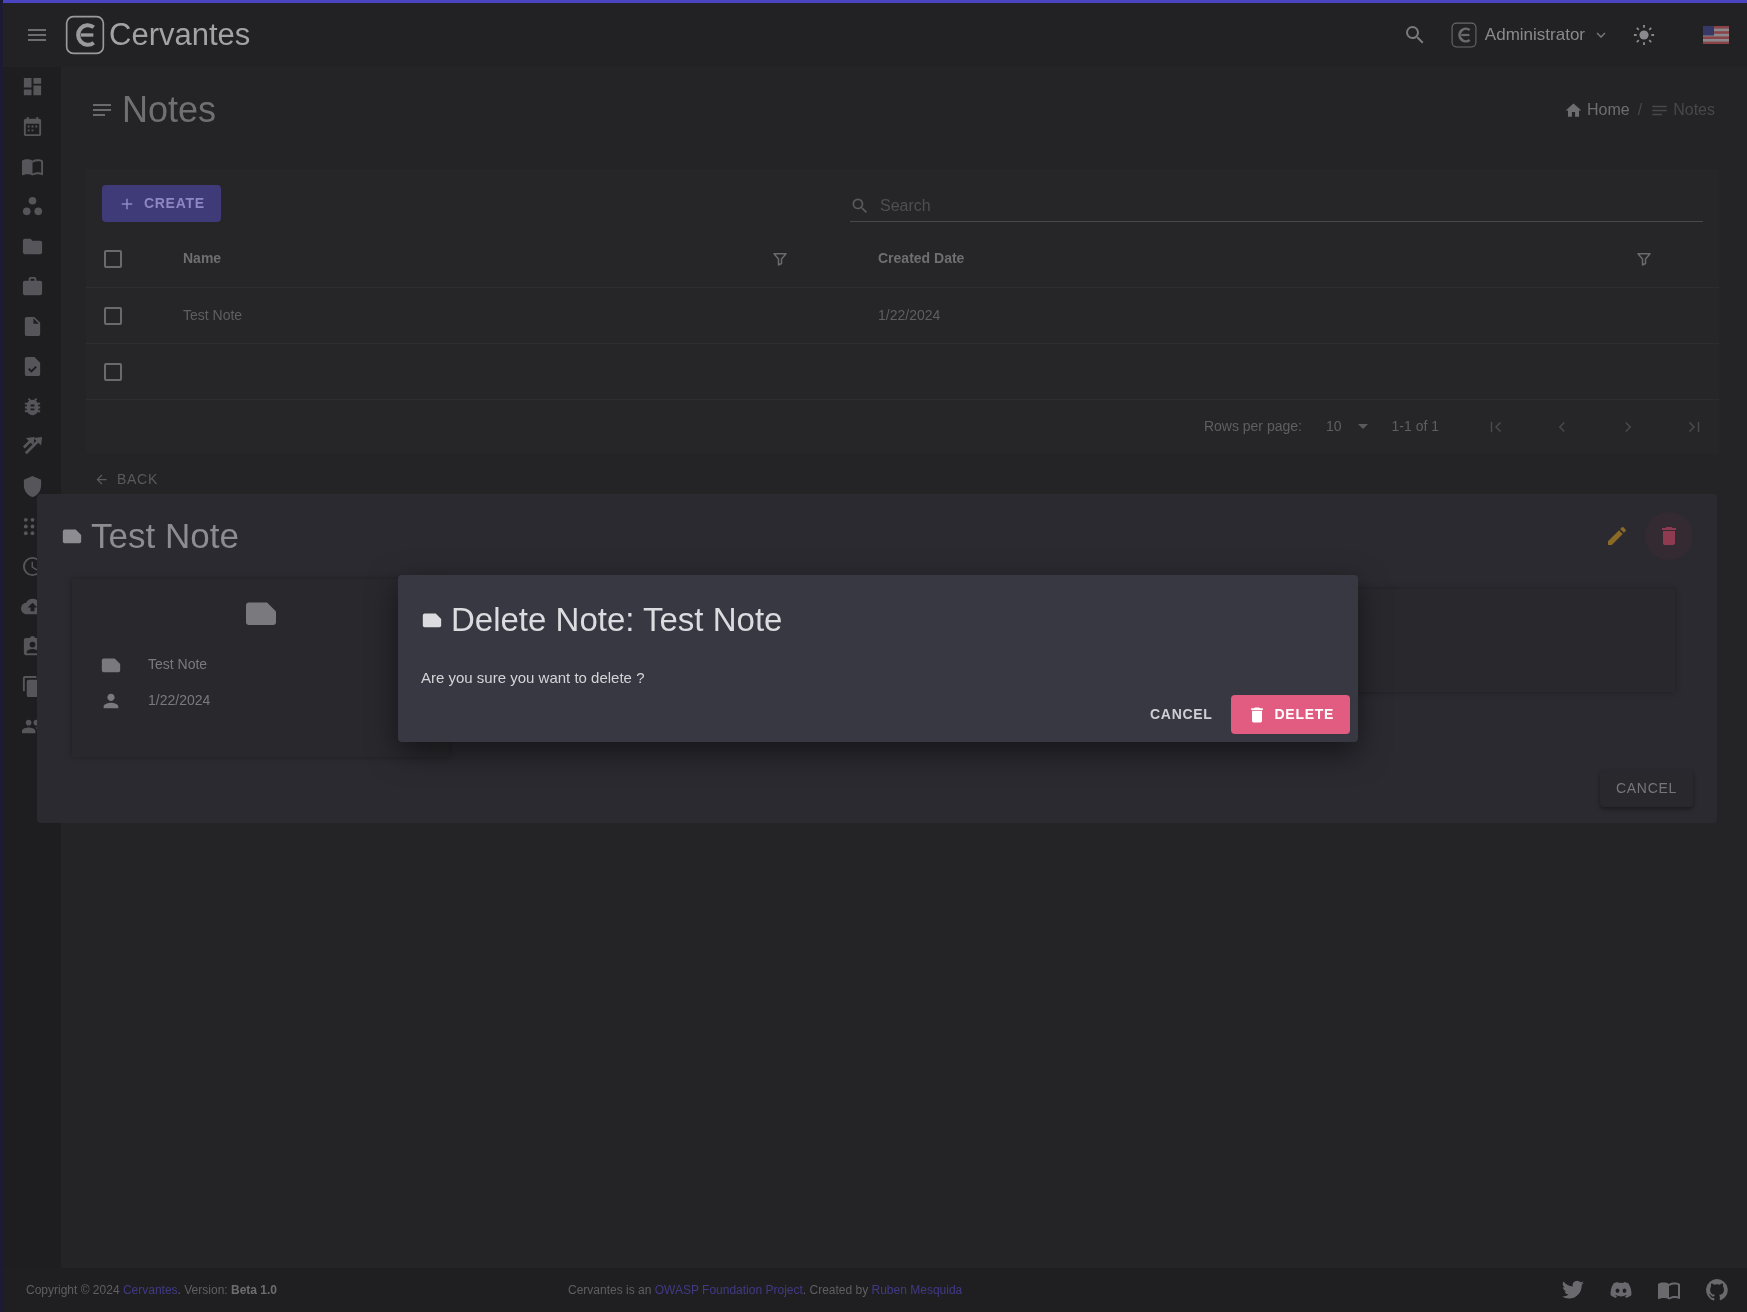  What do you see at coordinates (1415, 426) in the screenshot?
I see `page-range: 1-1 of 1` at bounding box center [1415, 426].